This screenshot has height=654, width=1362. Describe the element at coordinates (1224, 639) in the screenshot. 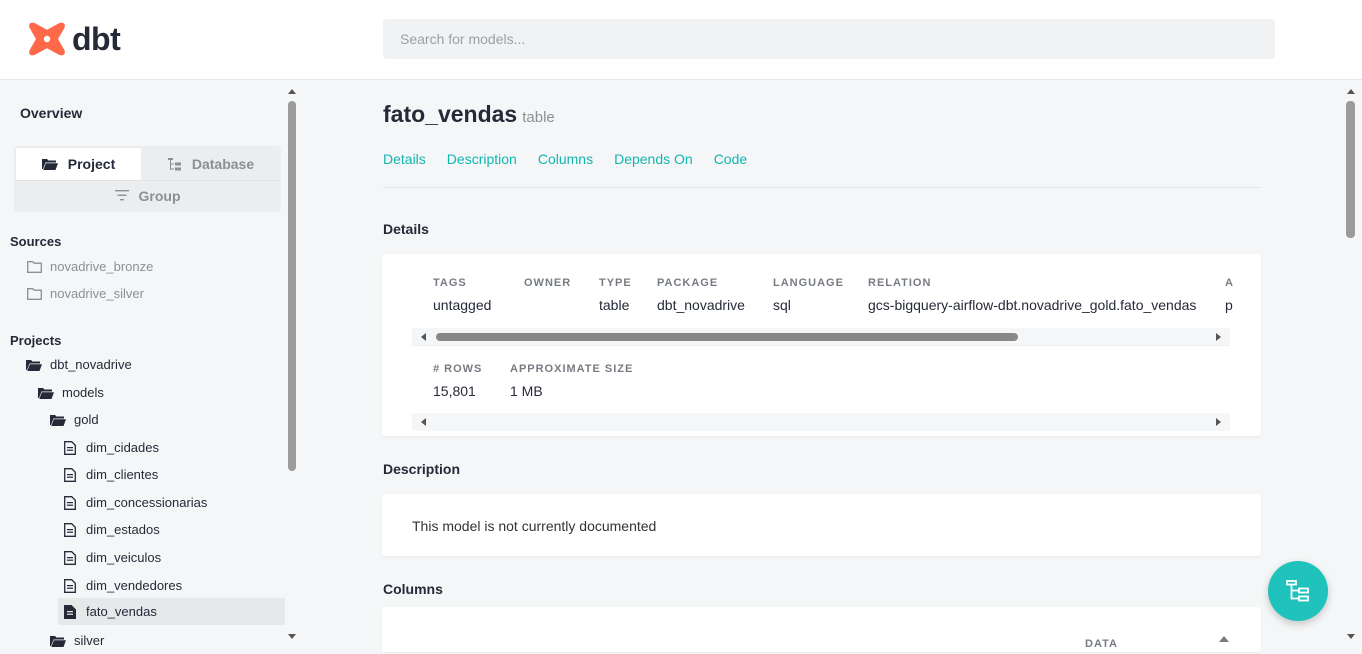

I see `sort-up-icon` at that location.